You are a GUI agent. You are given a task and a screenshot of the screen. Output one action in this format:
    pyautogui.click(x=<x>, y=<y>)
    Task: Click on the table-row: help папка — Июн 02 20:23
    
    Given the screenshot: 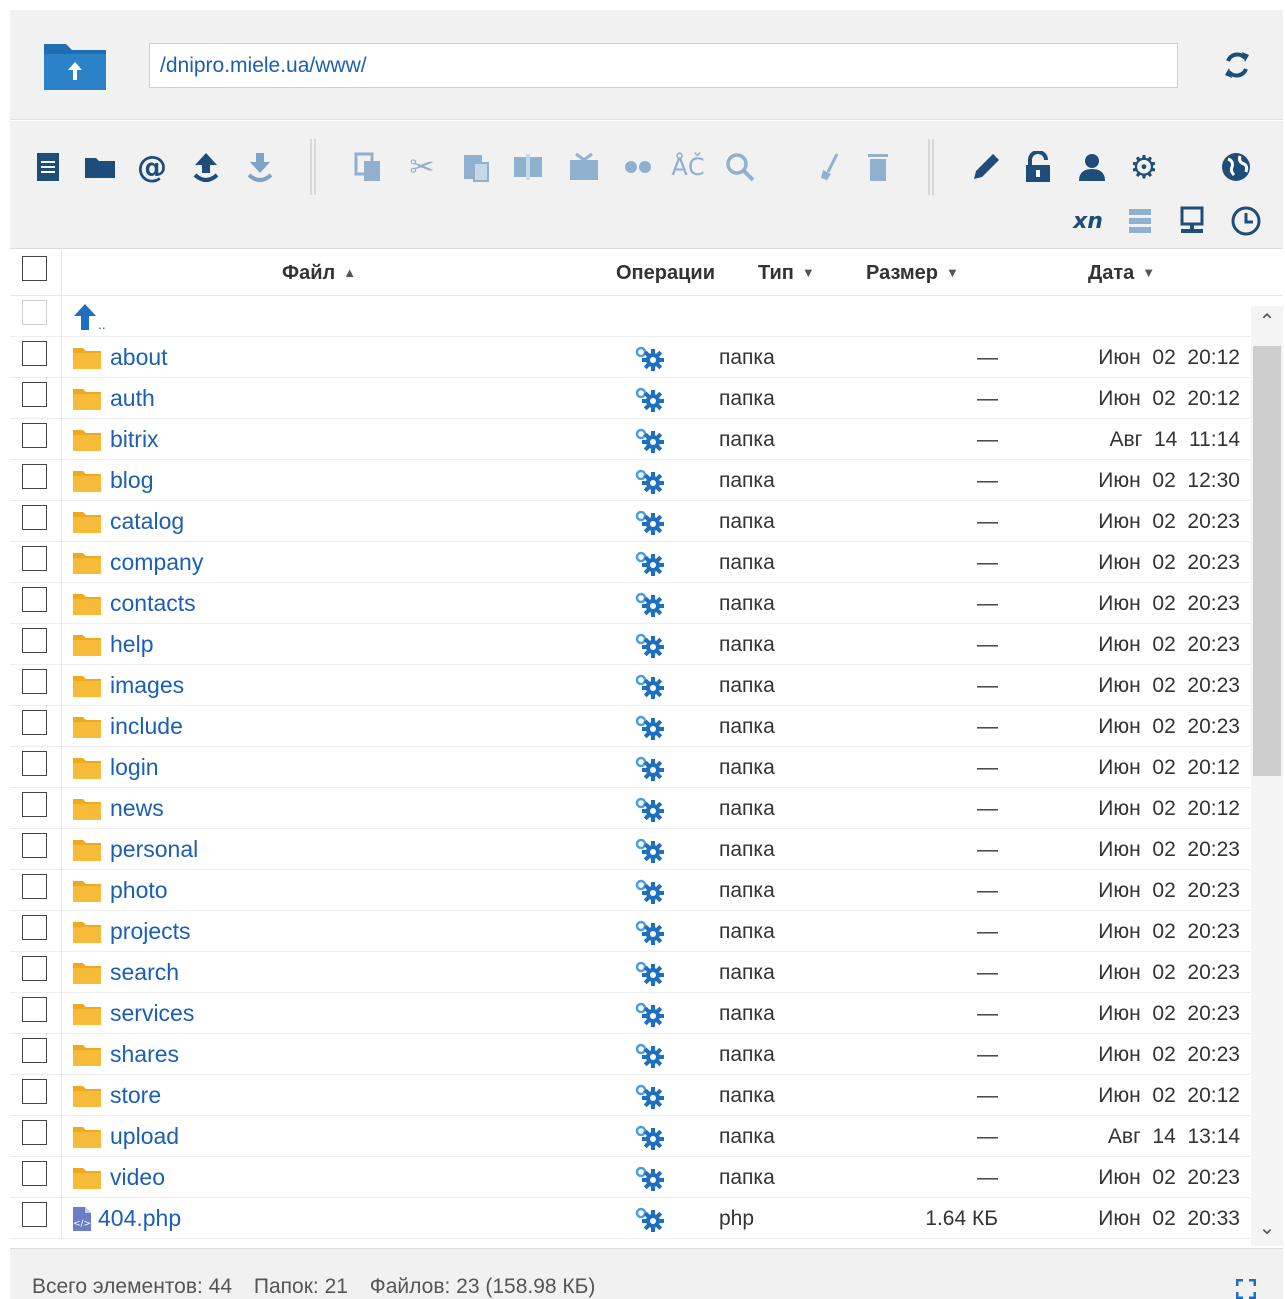 What is the action you would take?
    pyautogui.click(x=630, y=644)
    